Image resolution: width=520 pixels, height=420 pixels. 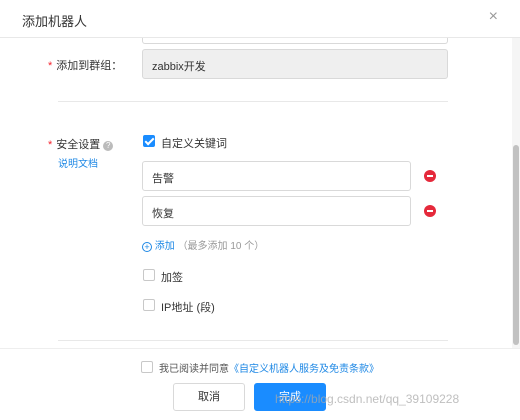 I want to click on keyword-input: 恢复, so click(x=276, y=211).